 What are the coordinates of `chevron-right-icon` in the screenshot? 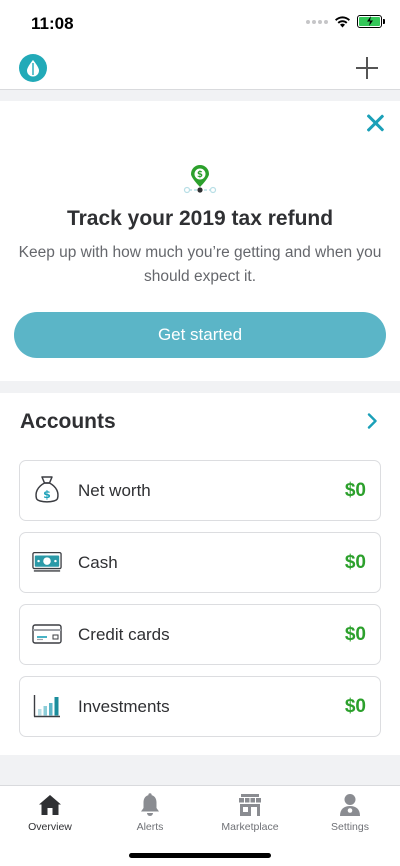 It's located at (372, 421).